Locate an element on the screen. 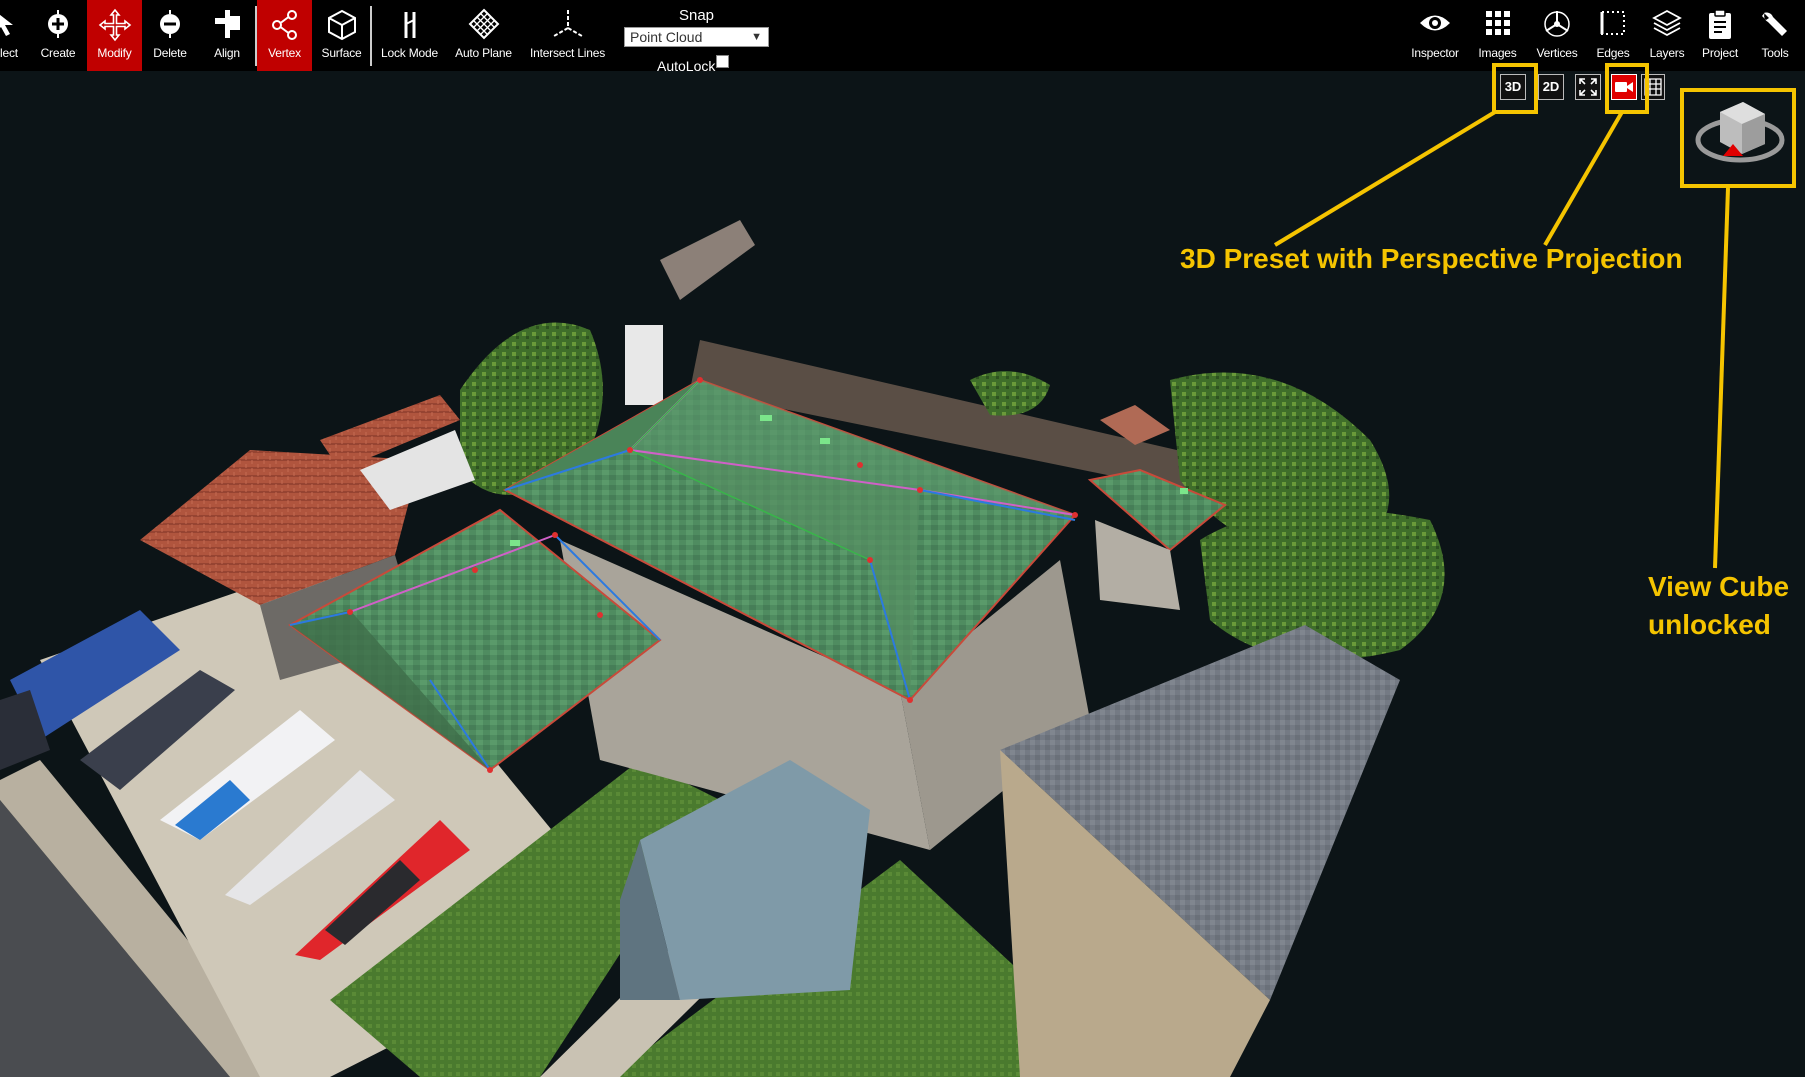 This screenshot has height=1077, width=1805. surface-tool-button: Surface is located at coordinates (341, 35).